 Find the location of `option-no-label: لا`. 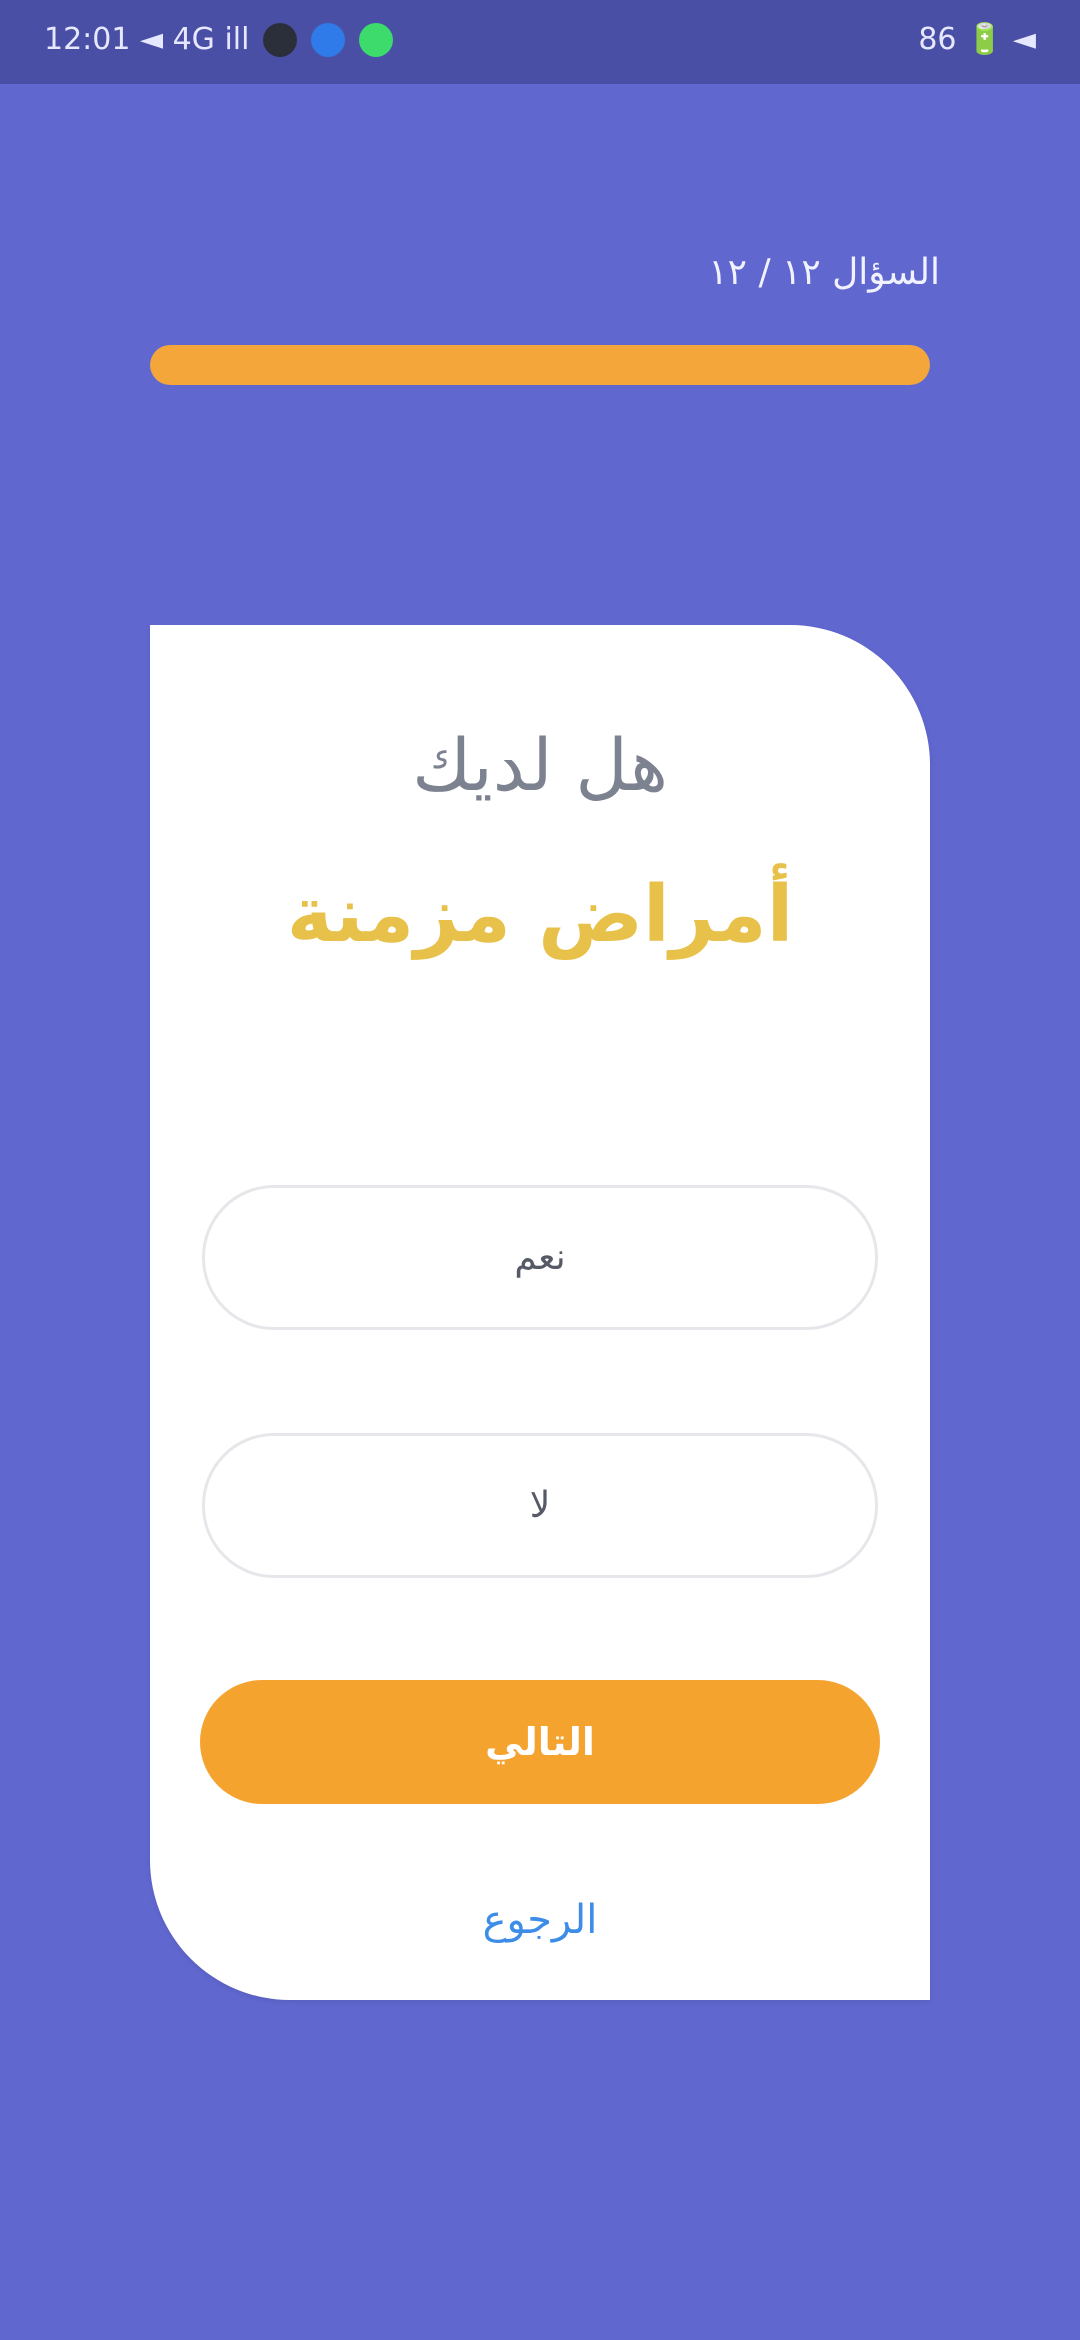

option-no-label: لا is located at coordinates (540, 1505).